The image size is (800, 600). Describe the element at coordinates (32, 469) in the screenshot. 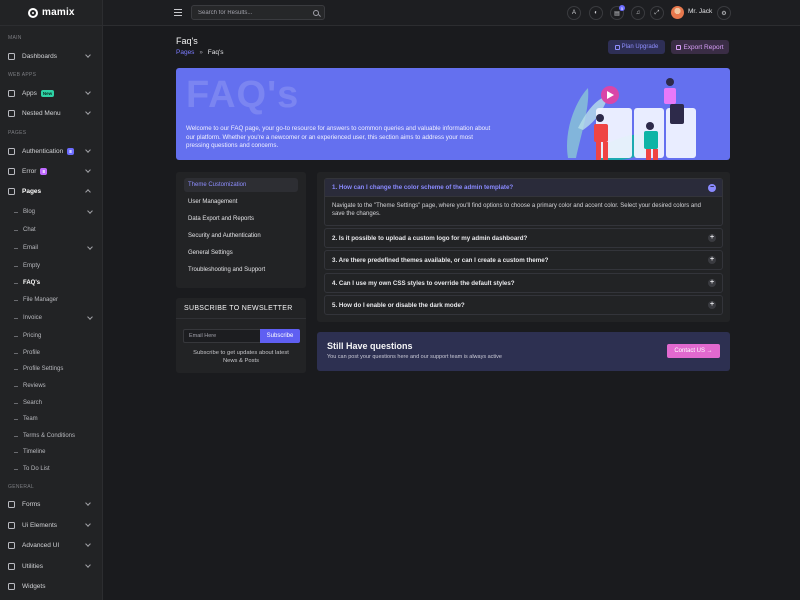

I see `sidebar-sub-item-todo: To Do List` at that location.